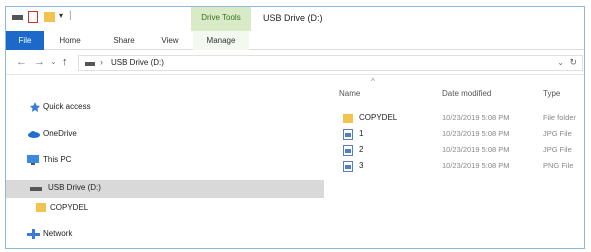 The width and height of the screenshot is (591, 252). What do you see at coordinates (67, 106) in the screenshot?
I see `nav-label: Quick access` at bounding box center [67, 106].